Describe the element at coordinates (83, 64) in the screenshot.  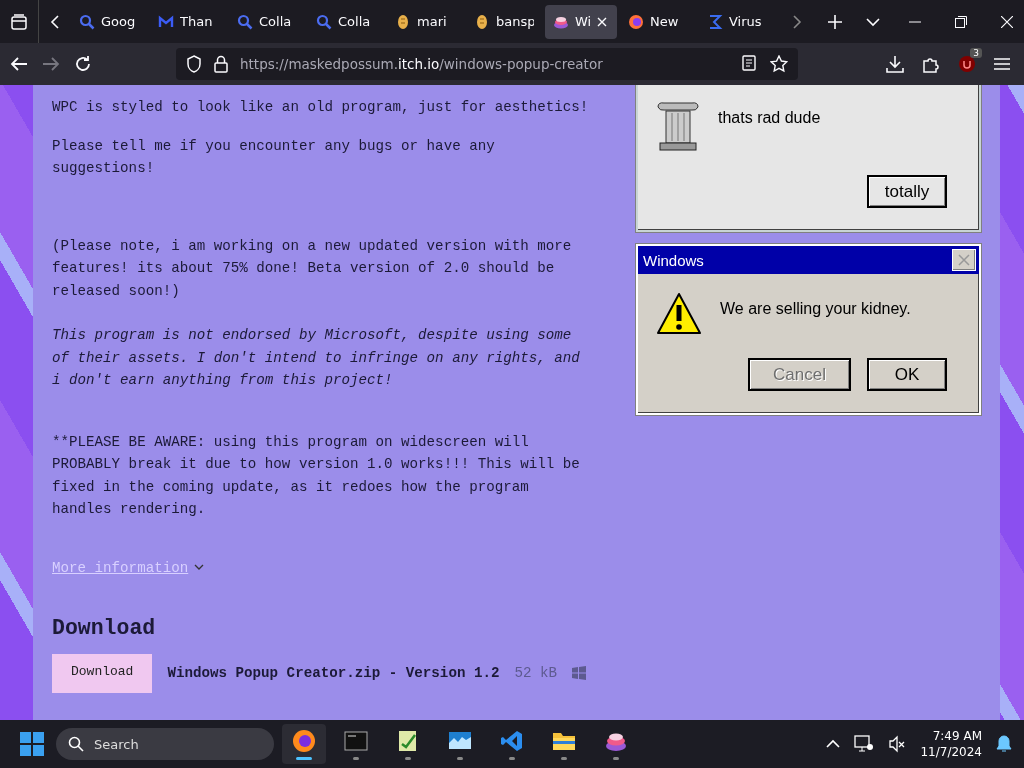
I see `reload-icon` at that location.